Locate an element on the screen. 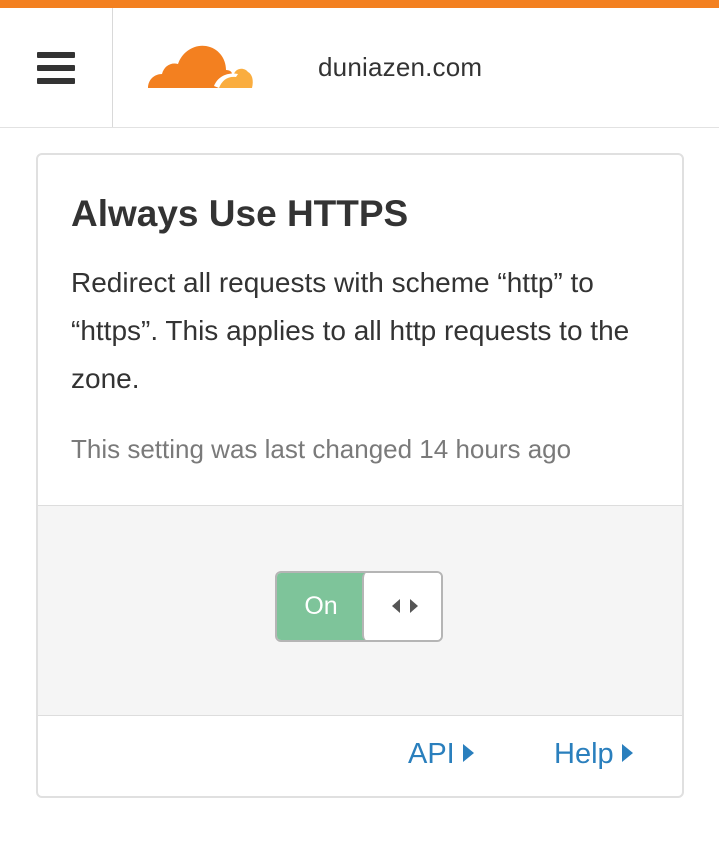 The image size is (719, 845). cloud-icon is located at coordinates (200, 66).